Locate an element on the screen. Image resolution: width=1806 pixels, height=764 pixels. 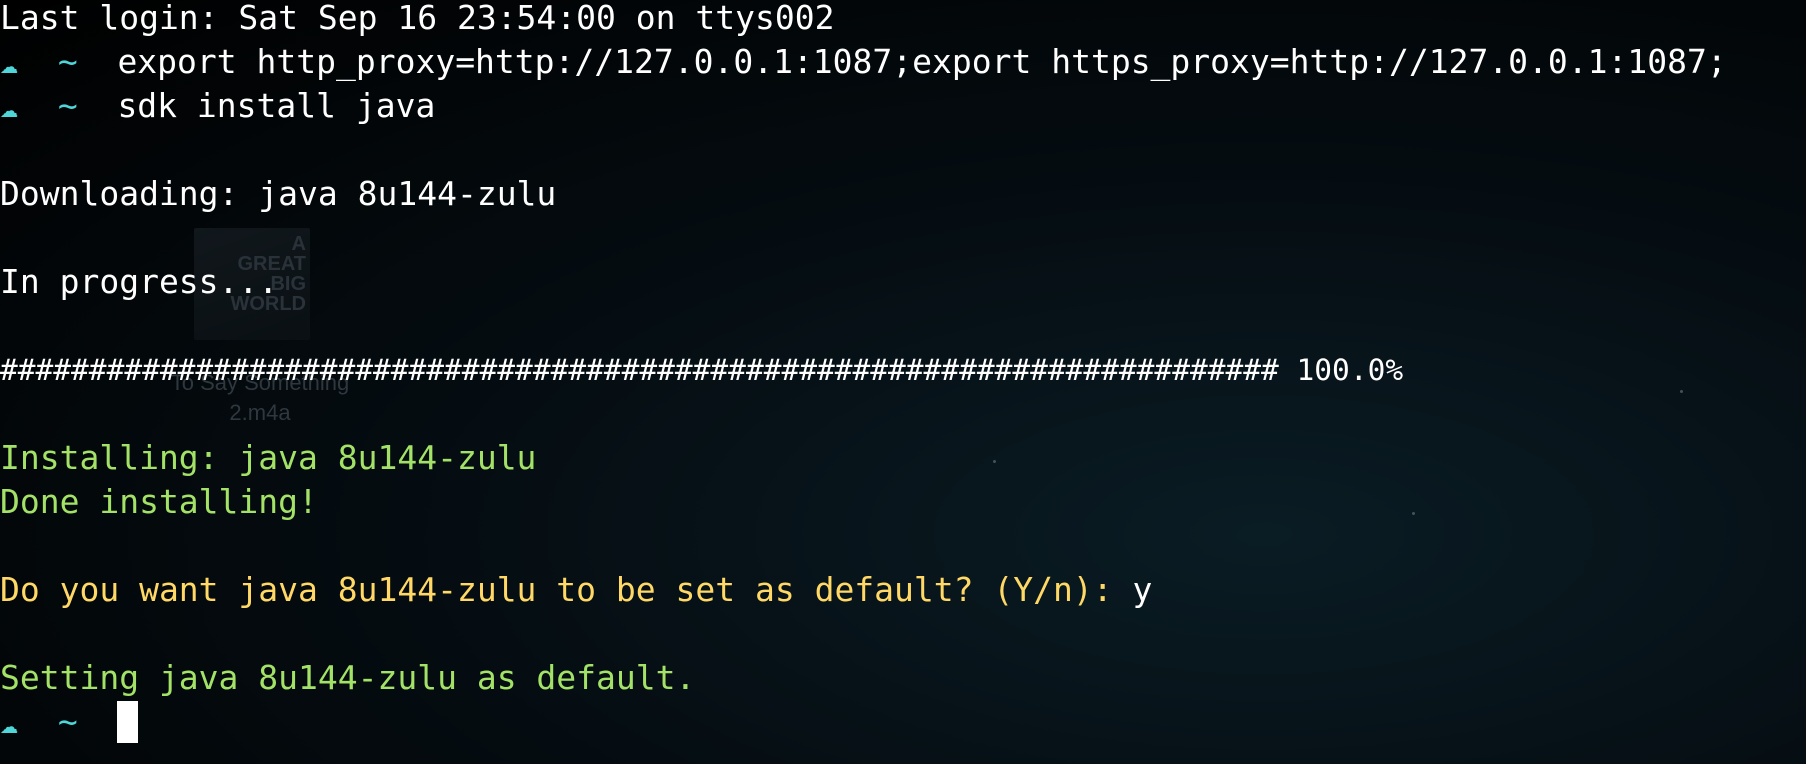
prompt-line-2: ☁ ~ sdk install java is located at coordinates (217, 106).